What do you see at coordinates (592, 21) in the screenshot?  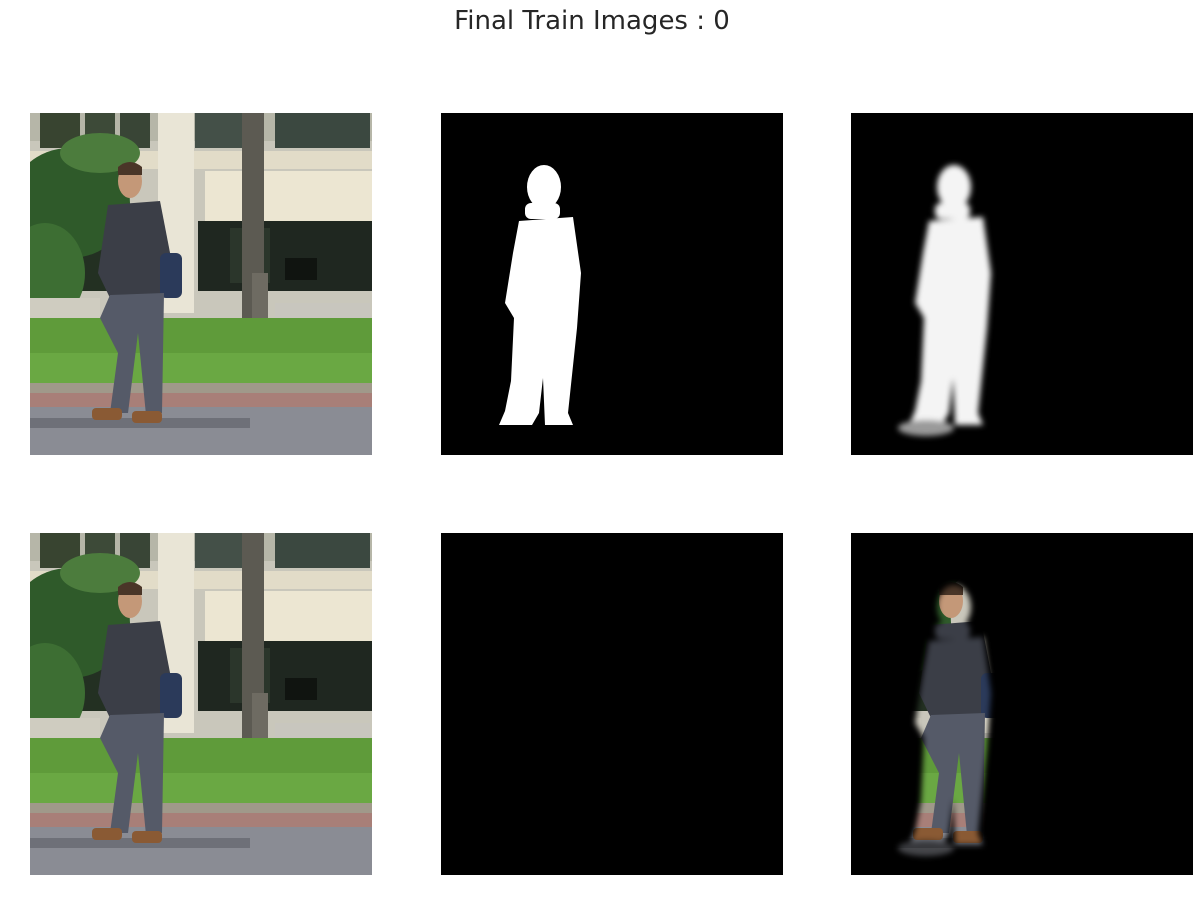 I see `figure-title: Final Train Images : 0` at bounding box center [592, 21].